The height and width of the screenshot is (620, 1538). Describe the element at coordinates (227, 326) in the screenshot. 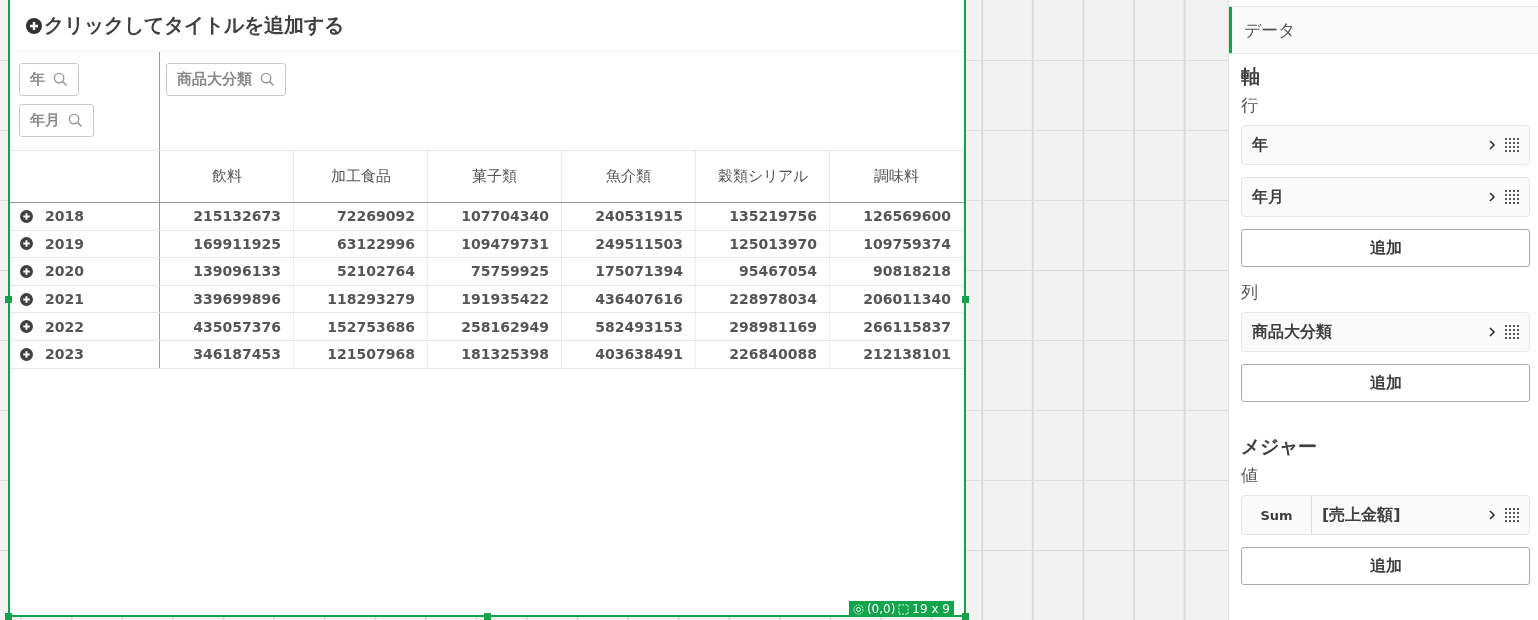

I see `table-cell: 435057376` at that location.